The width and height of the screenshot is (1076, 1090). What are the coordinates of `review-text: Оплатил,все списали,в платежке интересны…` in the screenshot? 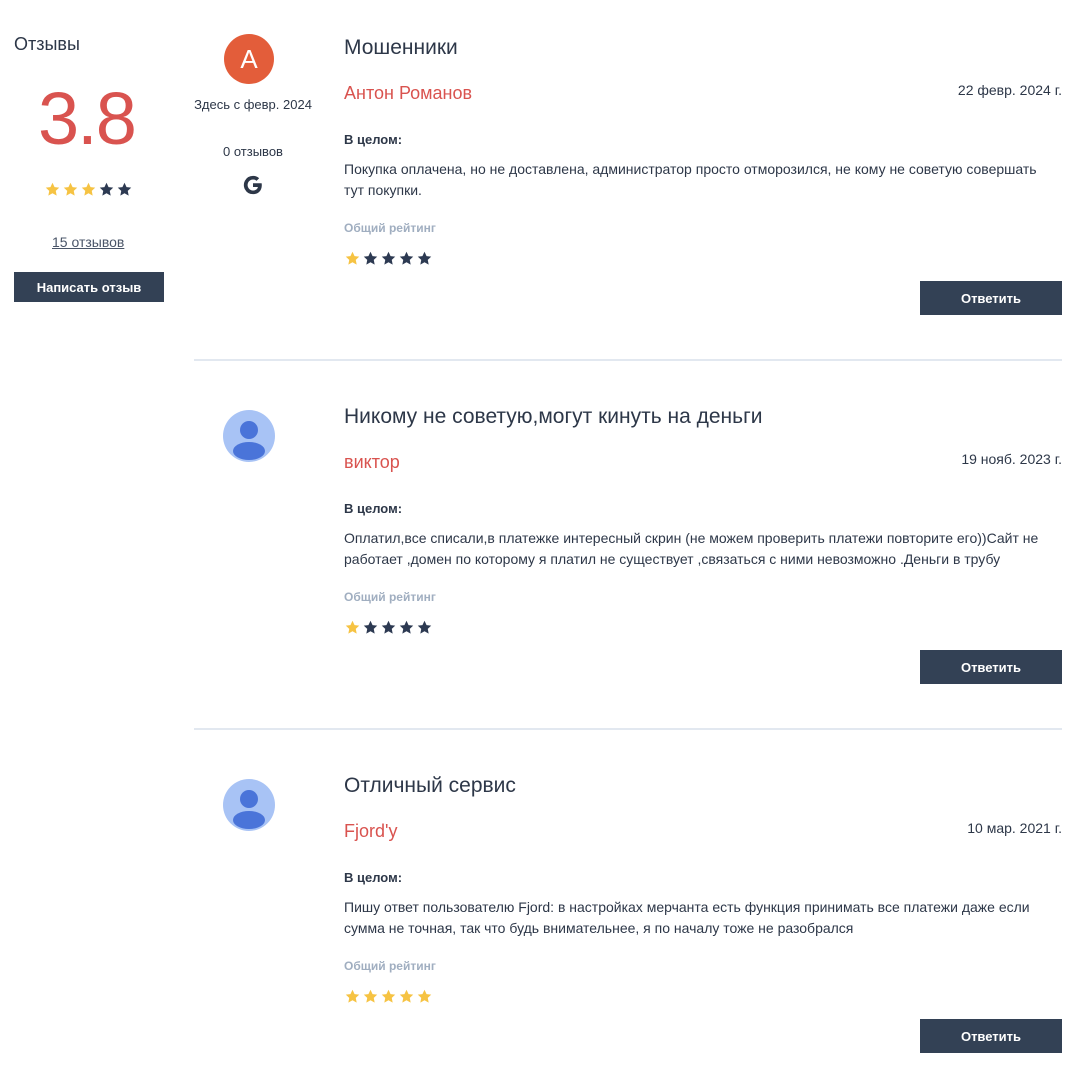 It's located at (691, 548).